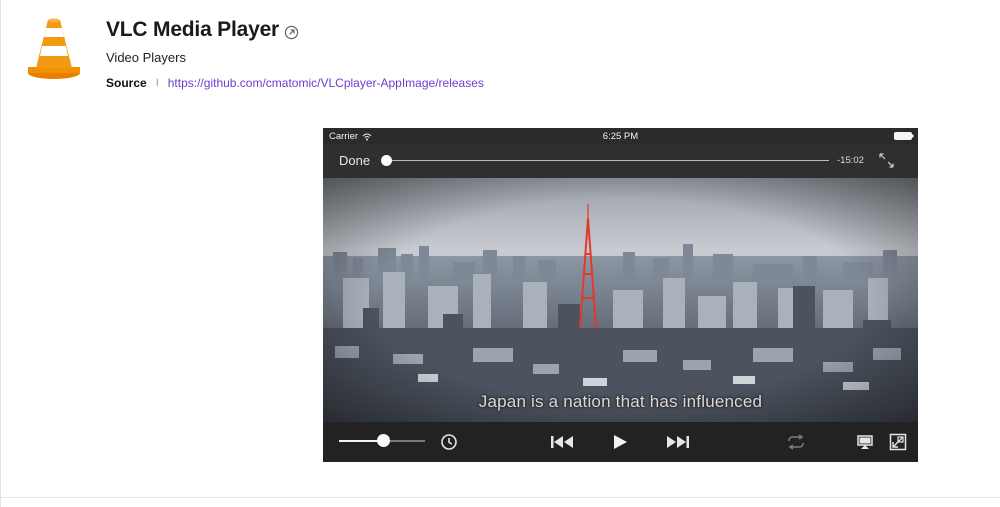 This screenshot has height=507, width=1000. I want to click on next-icon, so click(677, 442).